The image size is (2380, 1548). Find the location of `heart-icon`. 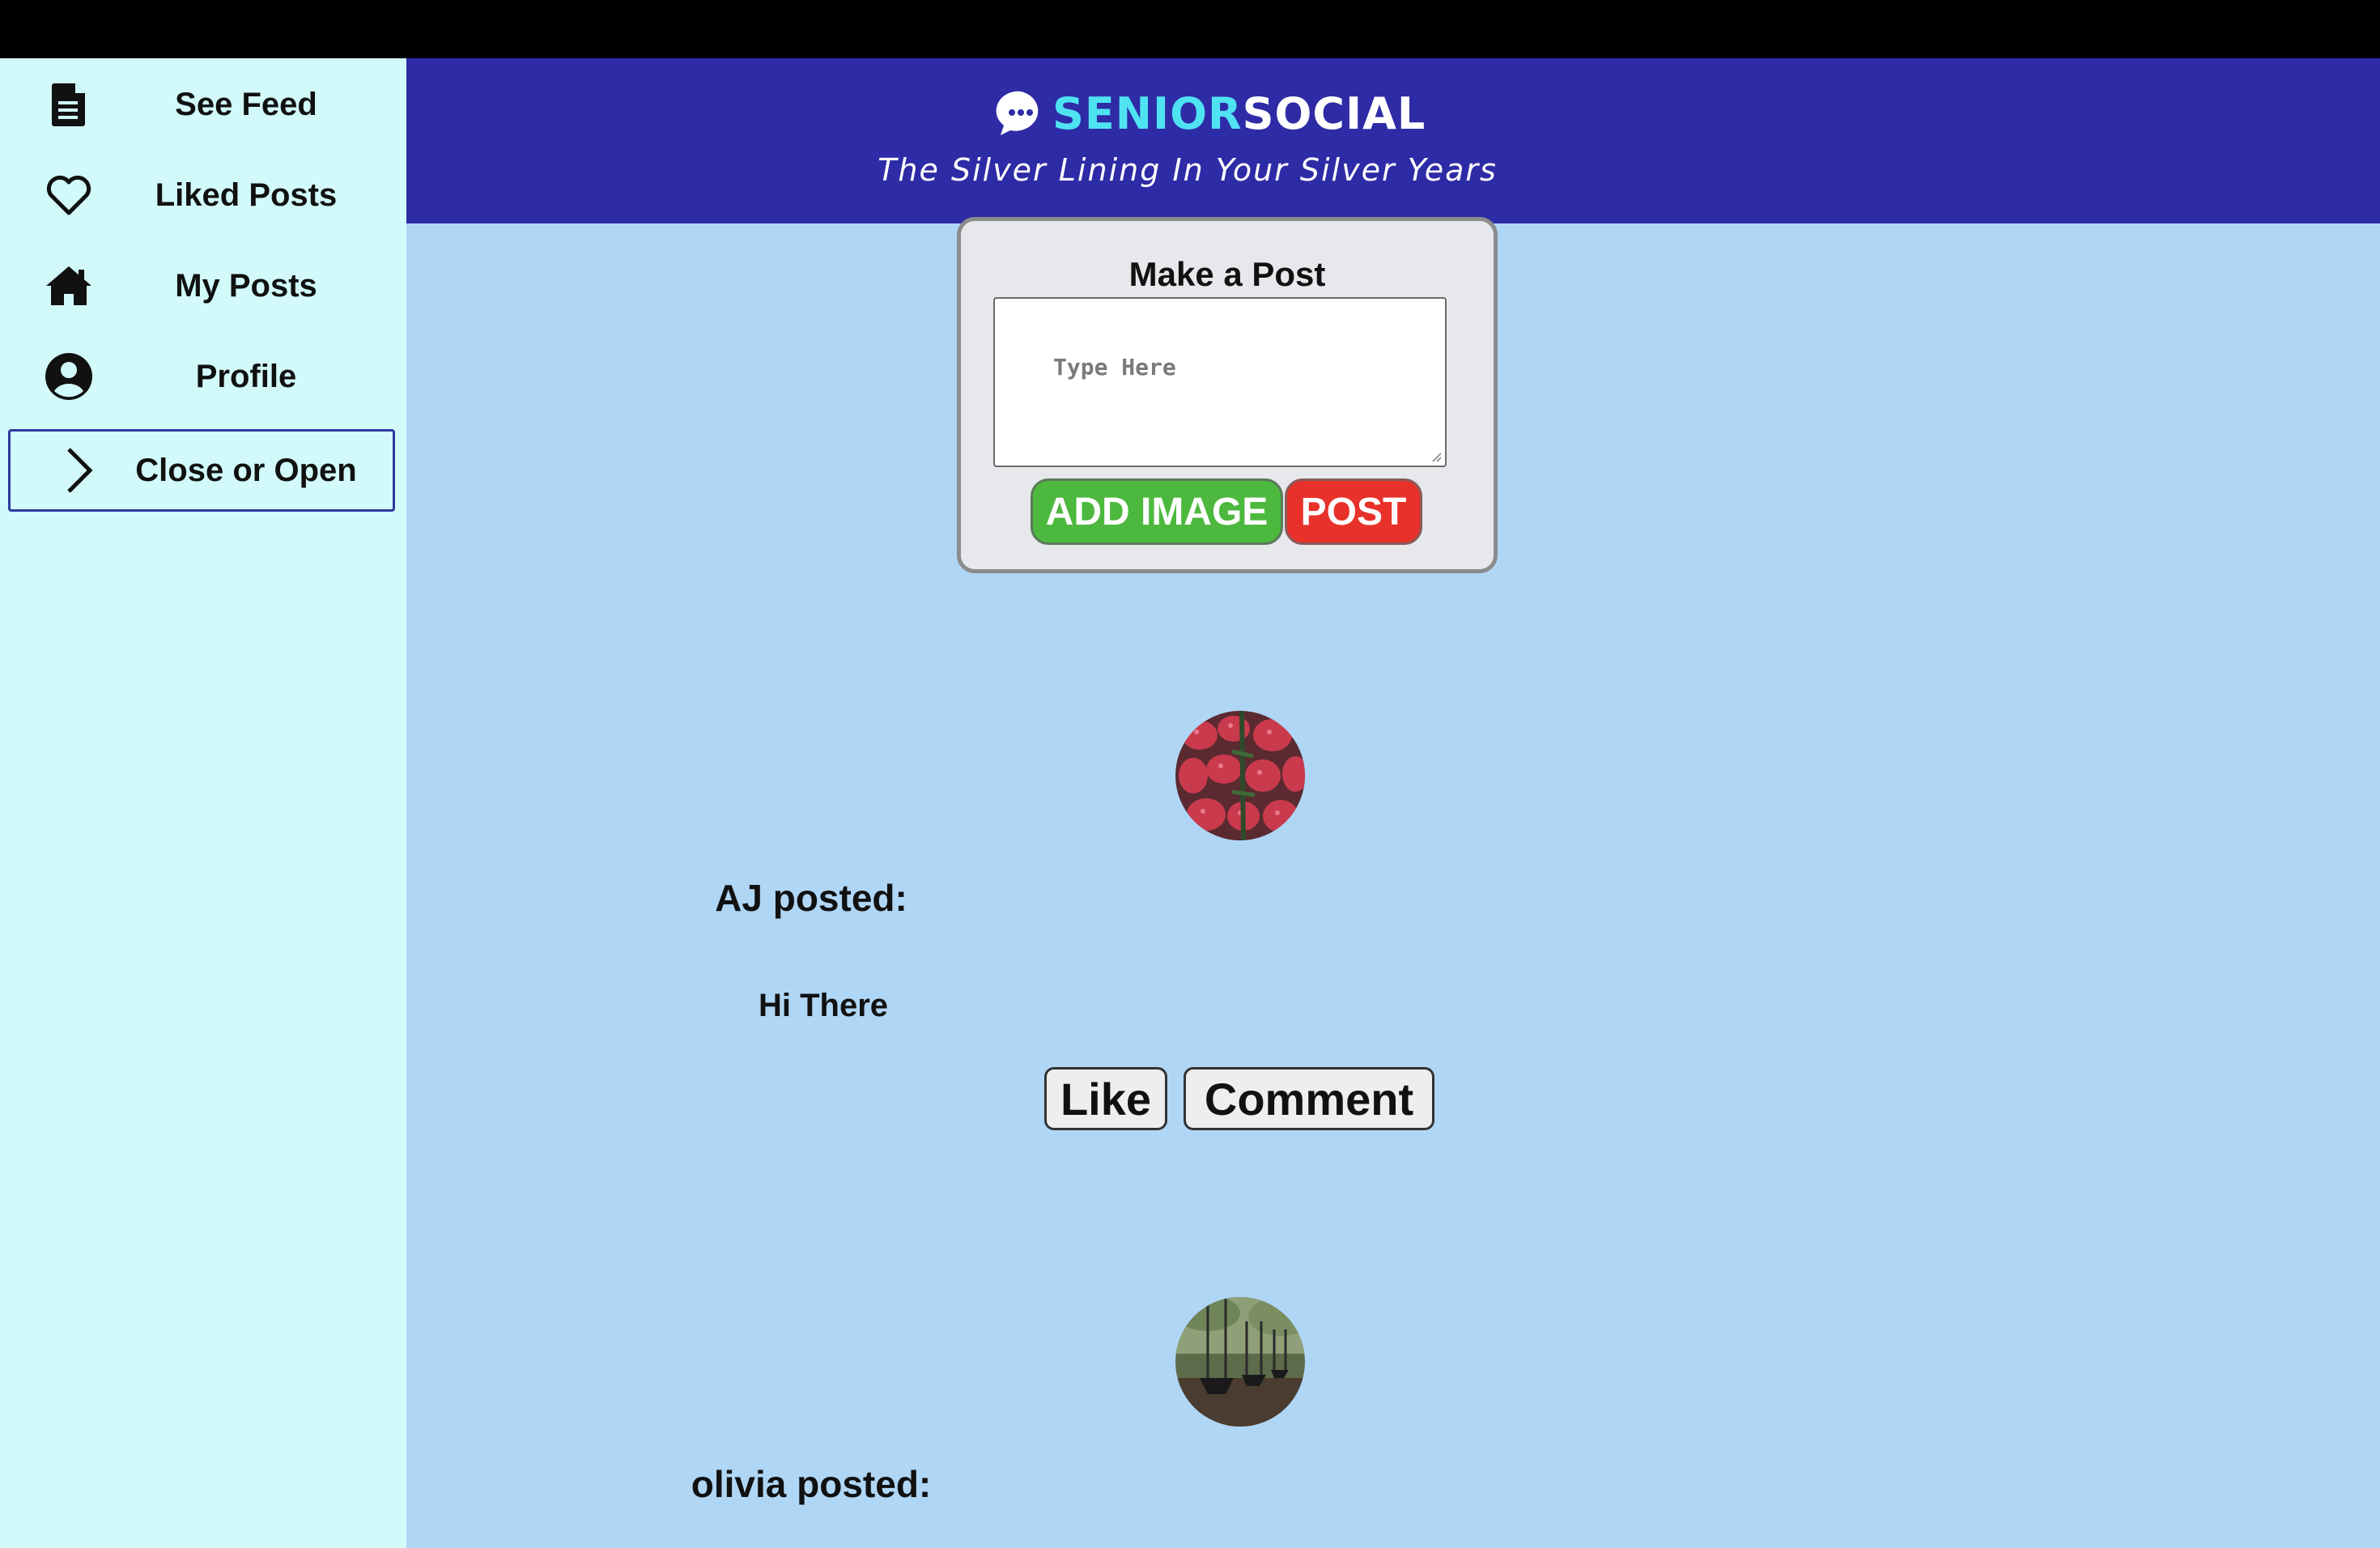

heart-icon is located at coordinates (69, 195).